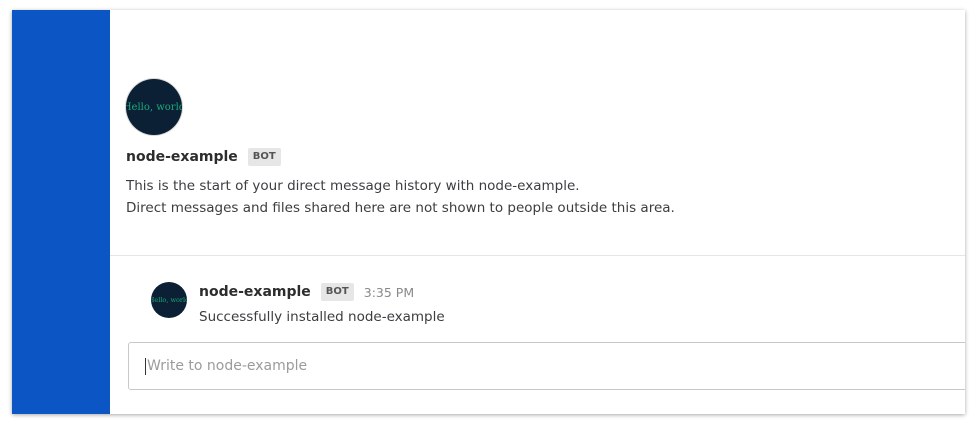 The height and width of the screenshot is (430, 977). What do you see at coordinates (537, 255) in the screenshot?
I see `divider` at bounding box center [537, 255].